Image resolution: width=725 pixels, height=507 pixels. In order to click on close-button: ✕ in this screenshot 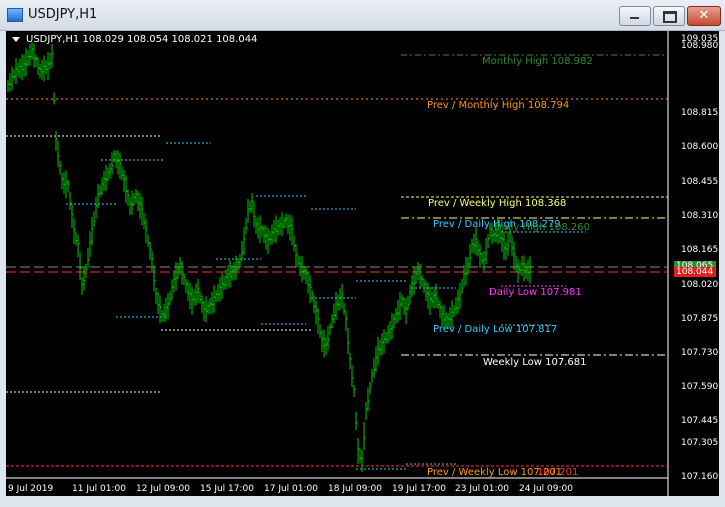, I will do `click(704, 16)`.